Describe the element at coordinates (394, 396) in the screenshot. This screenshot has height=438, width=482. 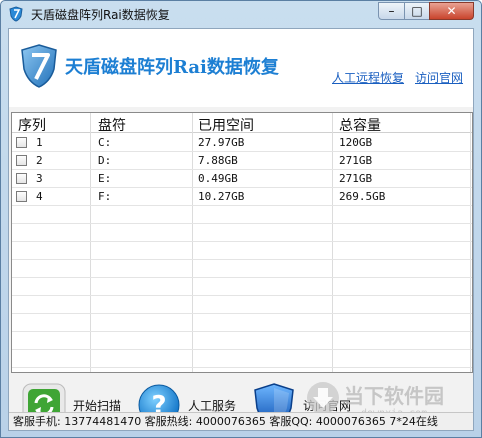
I see `watermark-text: 当下软件园` at that location.